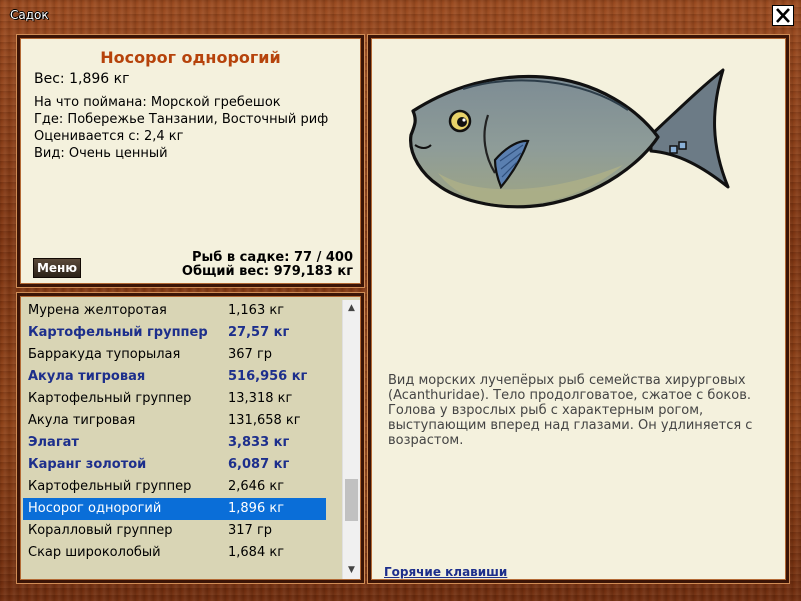 The height and width of the screenshot is (601, 801). I want to click on scroll-thumb, so click(351, 500).